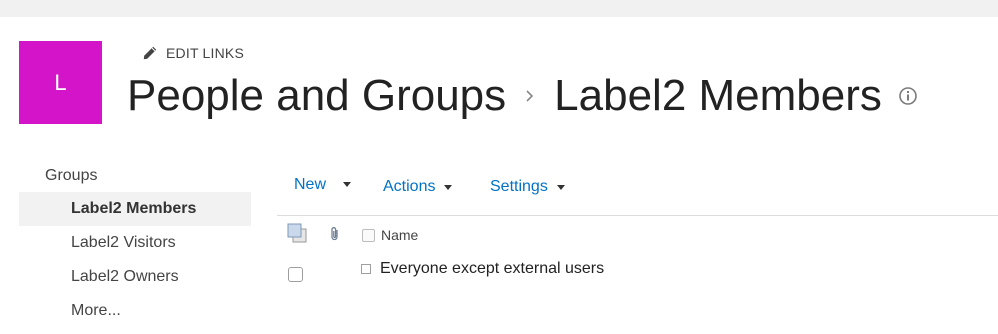 The image size is (998, 334). I want to click on actions-menu-button: Actions, so click(418, 187).